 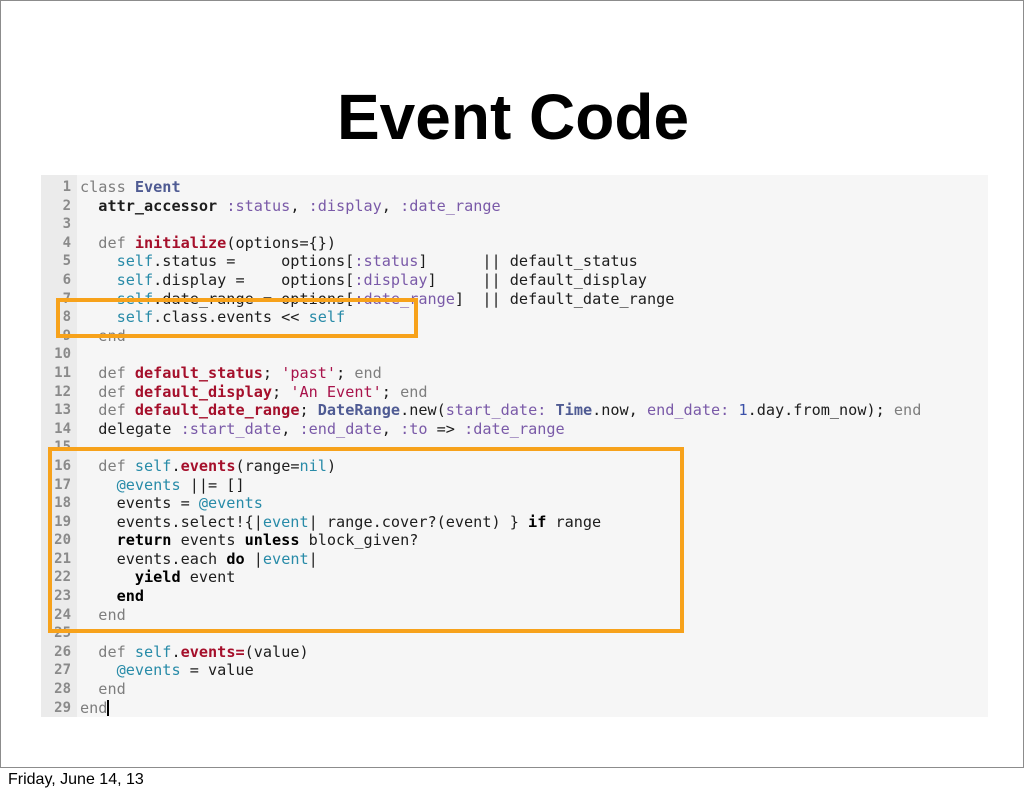 What do you see at coordinates (281, 242) in the screenshot?
I see `code-token: (options={})` at bounding box center [281, 242].